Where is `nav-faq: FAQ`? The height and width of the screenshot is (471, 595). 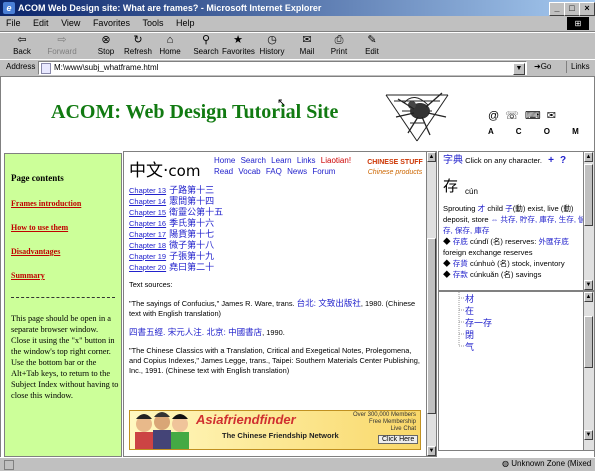
nav-faq: FAQ is located at coordinates (274, 171).